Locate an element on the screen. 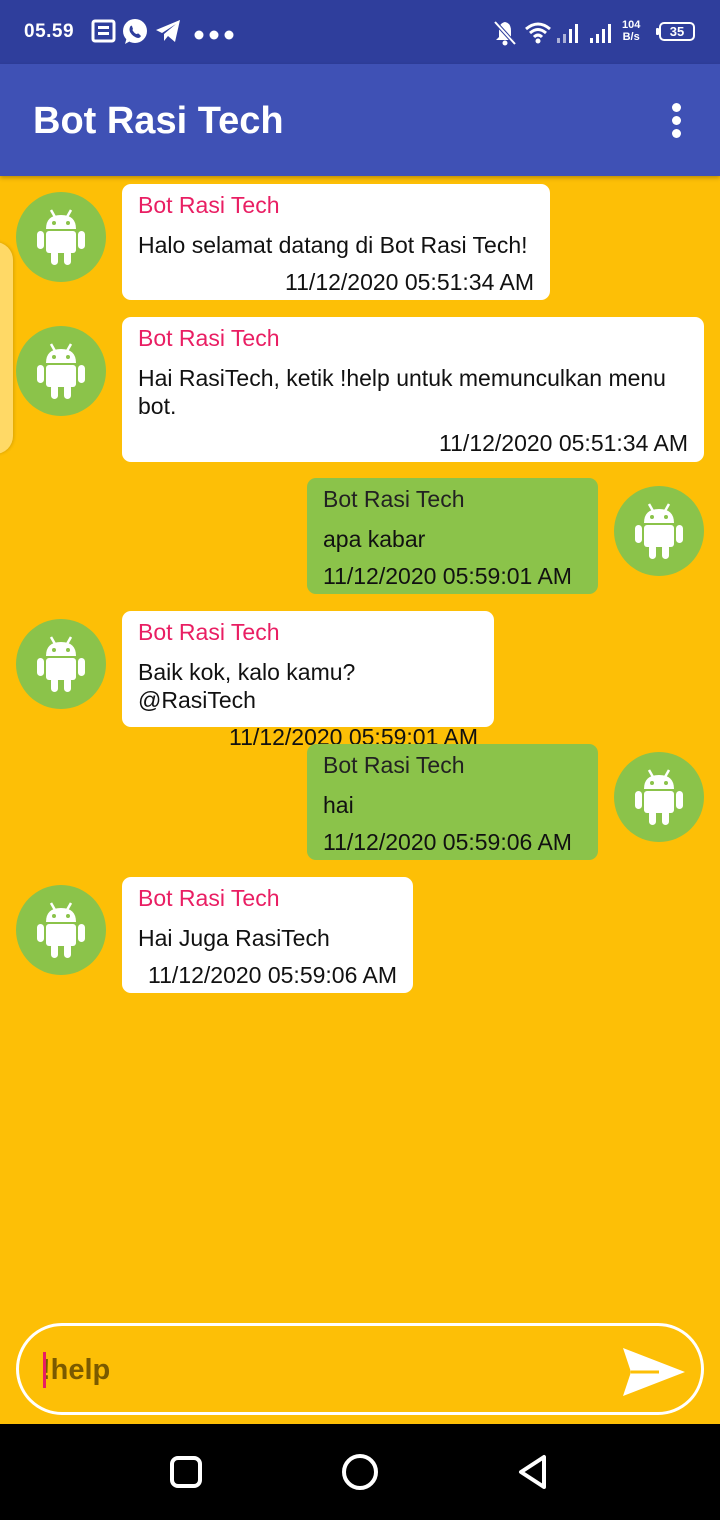  send-icon is located at coordinates (654, 1372).